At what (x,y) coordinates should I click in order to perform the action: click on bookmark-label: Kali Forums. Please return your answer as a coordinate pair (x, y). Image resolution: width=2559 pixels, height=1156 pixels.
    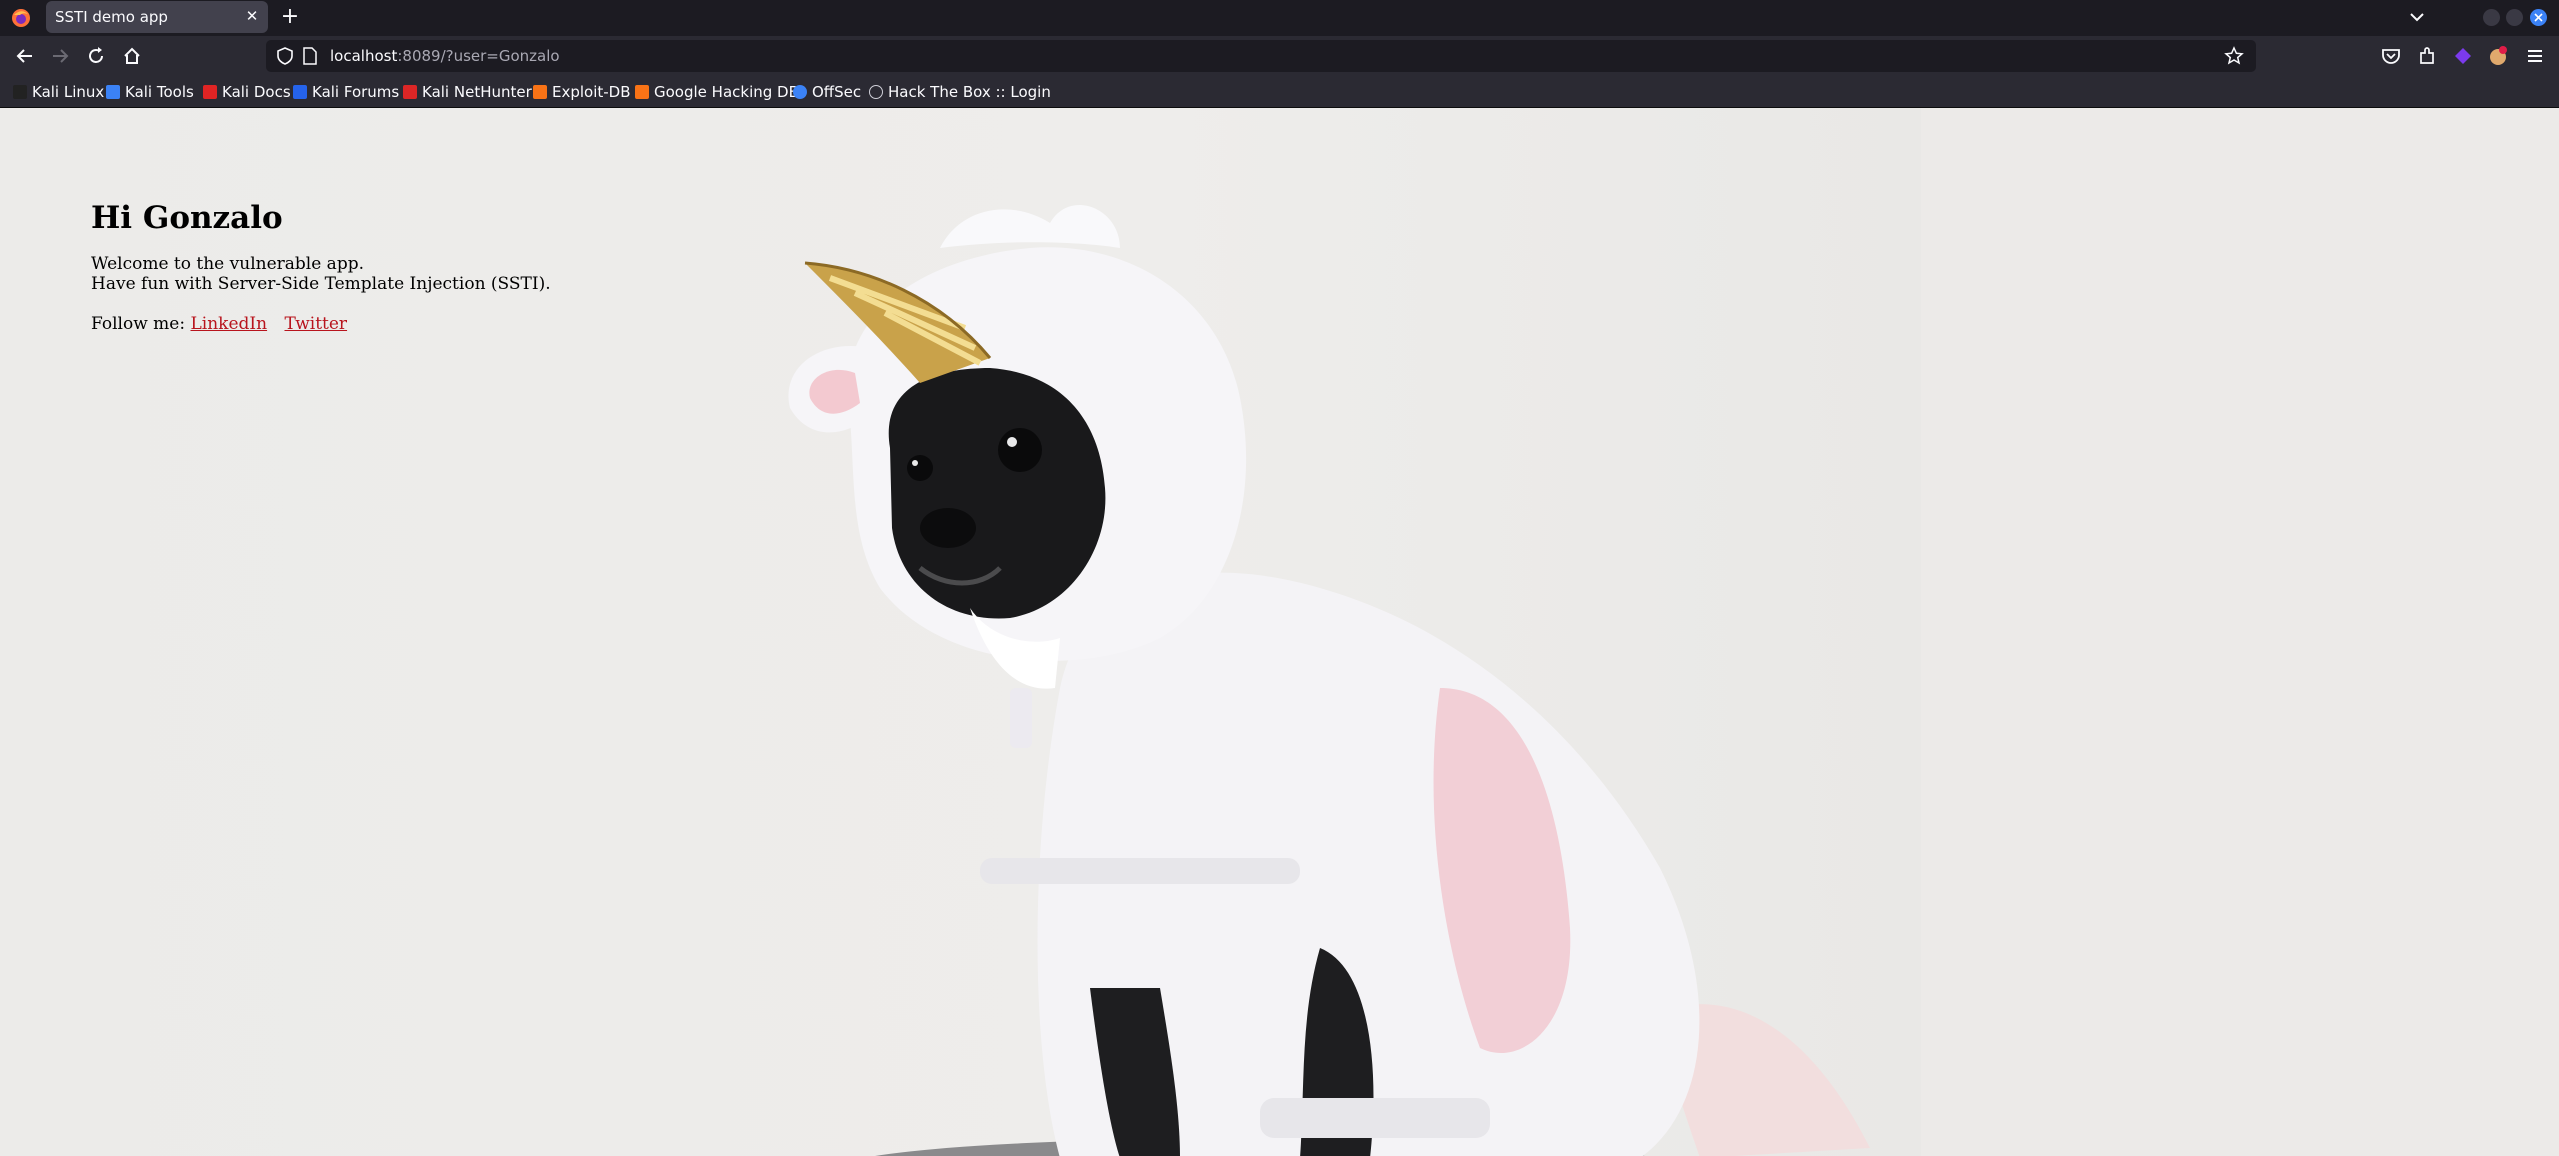
    Looking at the image, I should click on (356, 92).